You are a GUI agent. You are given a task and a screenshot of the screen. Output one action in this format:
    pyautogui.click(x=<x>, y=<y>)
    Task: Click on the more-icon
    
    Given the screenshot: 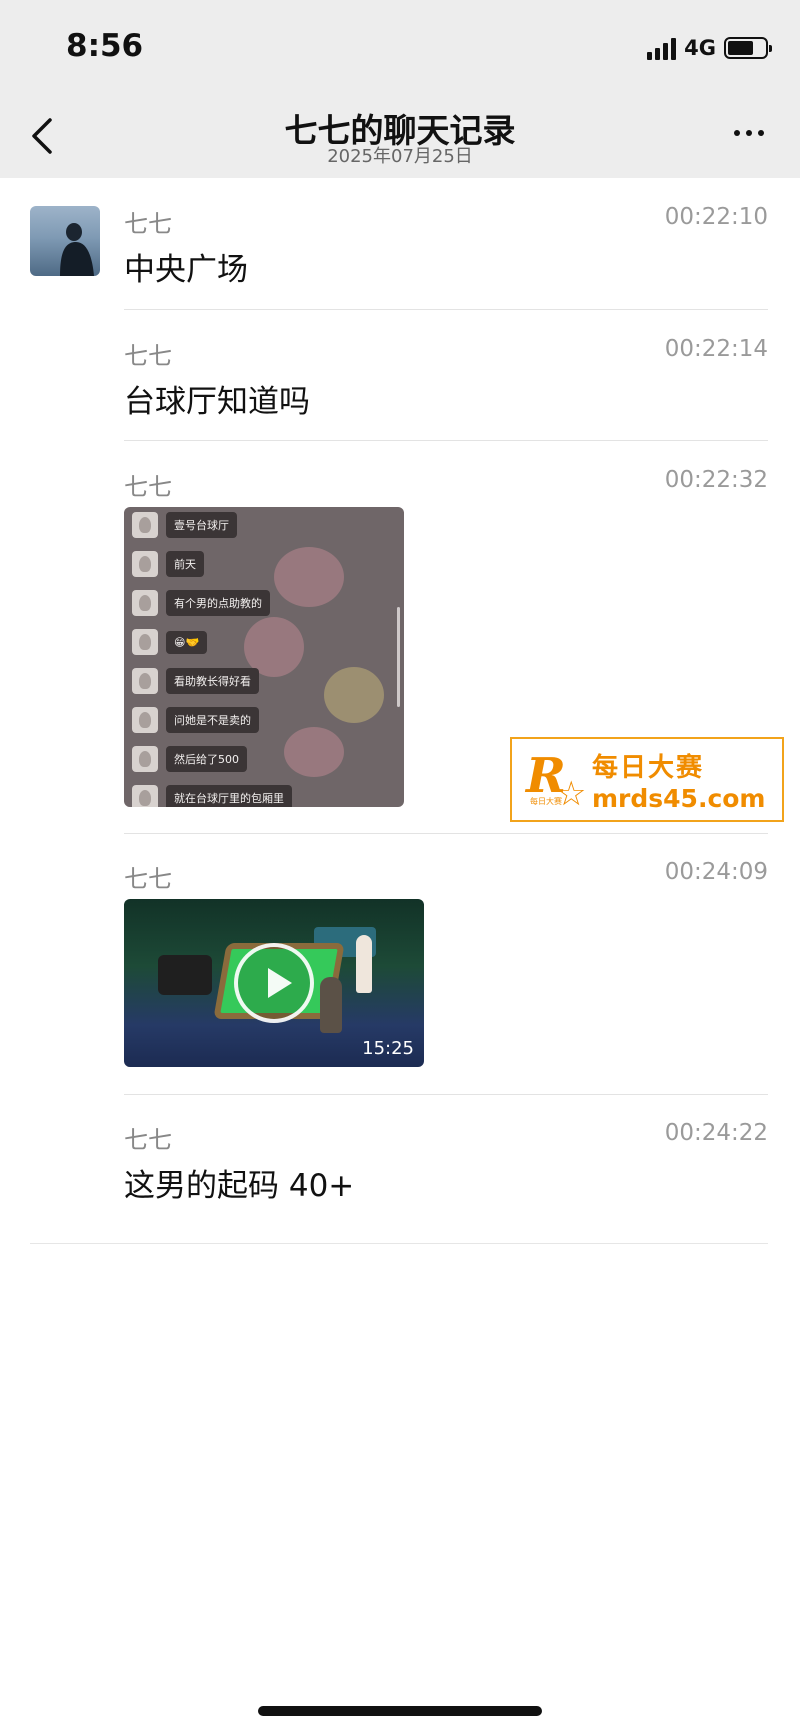 What is the action you would take?
    pyautogui.click(x=749, y=133)
    